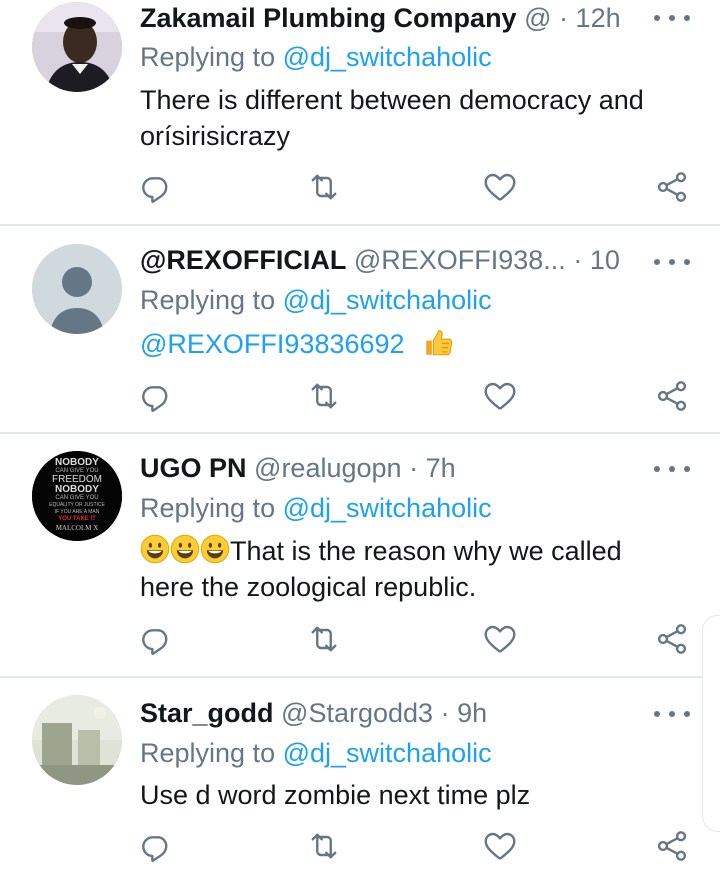  I want to click on author-handle: @, so click(537, 18).